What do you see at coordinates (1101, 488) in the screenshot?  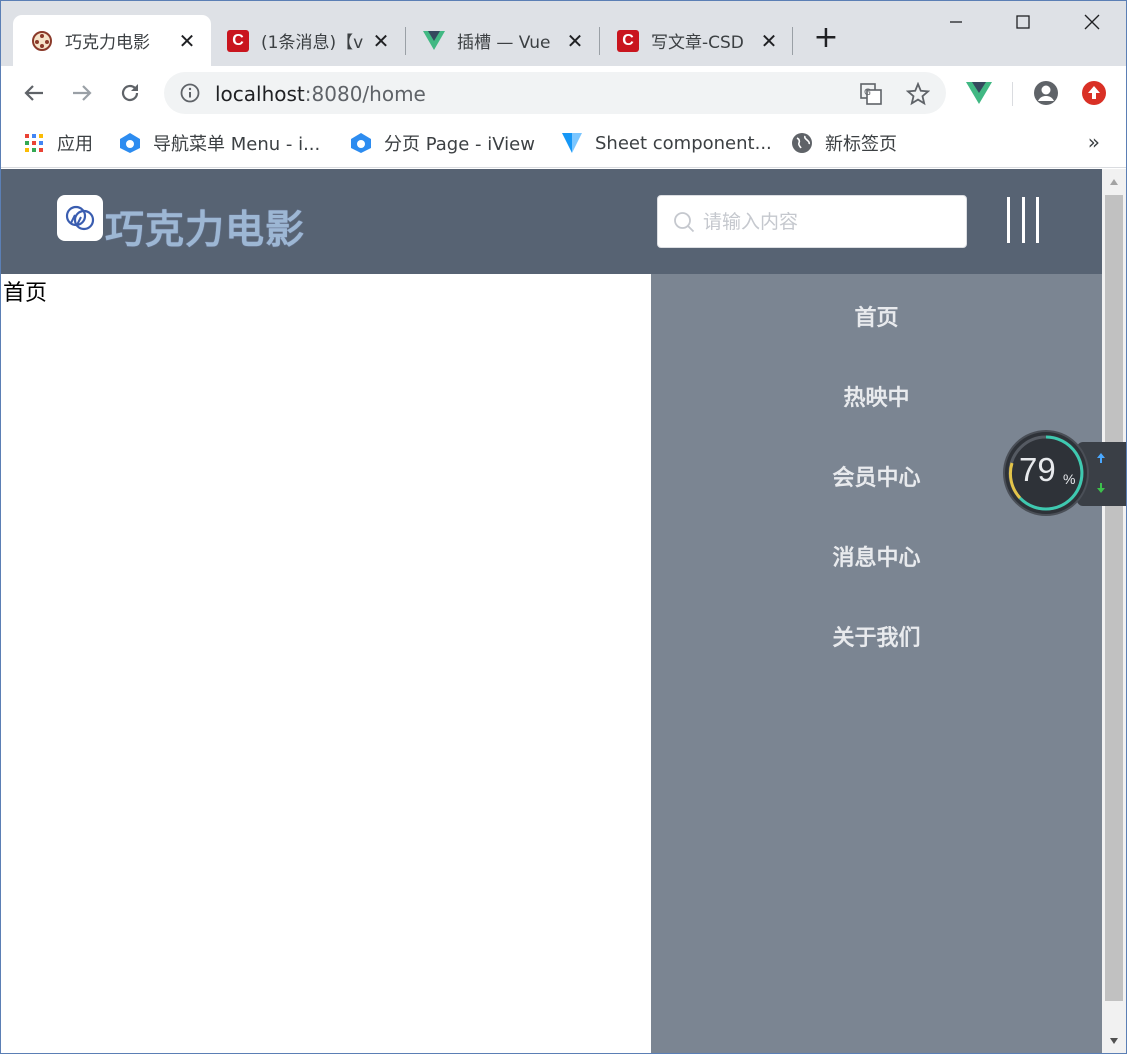 I see `download-arrow-icon` at bounding box center [1101, 488].